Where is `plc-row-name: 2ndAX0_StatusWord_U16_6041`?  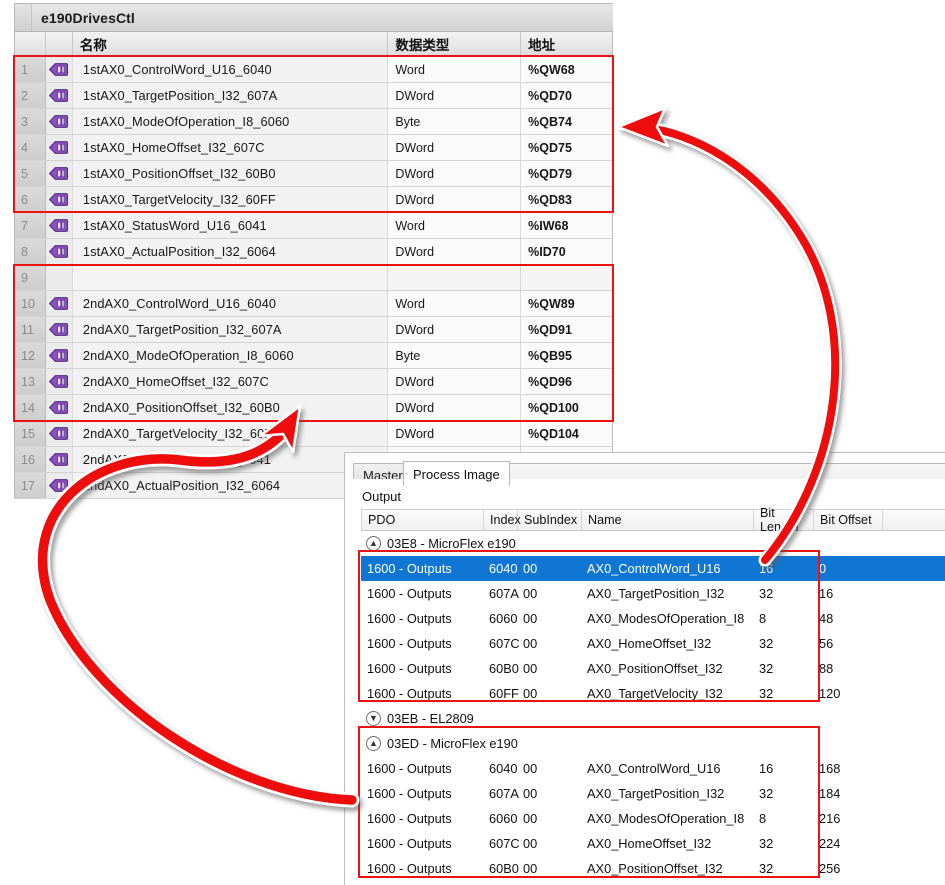 plc-row-name: 2ndAX0_StatusWord_U16_6041 is located at coordinates (230, 459).